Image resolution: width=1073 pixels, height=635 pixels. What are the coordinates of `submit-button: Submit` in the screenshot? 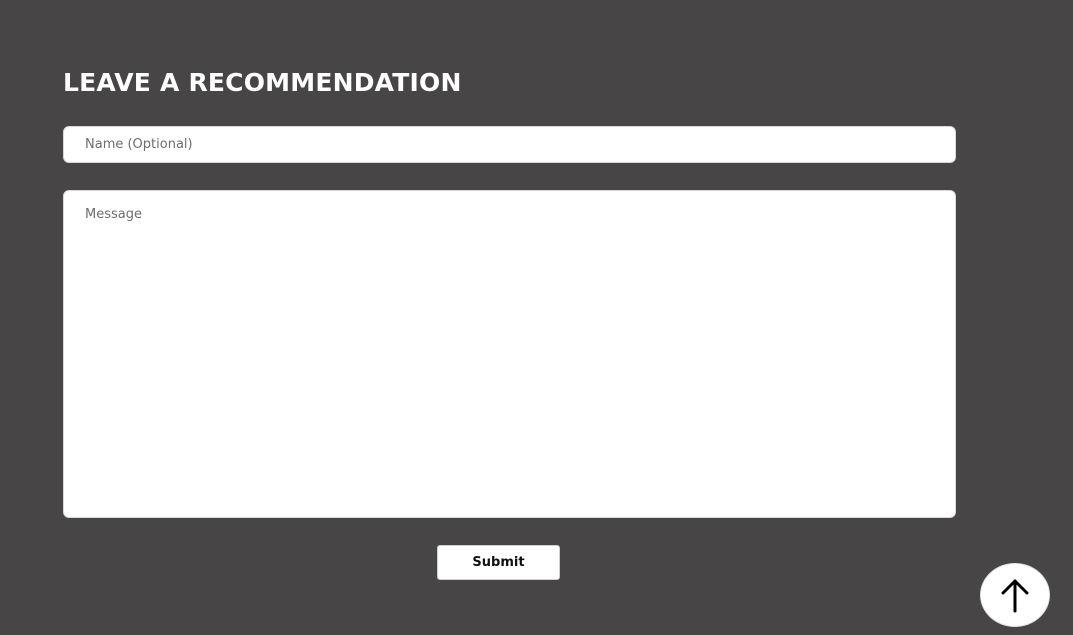 It's located at (498, 562).